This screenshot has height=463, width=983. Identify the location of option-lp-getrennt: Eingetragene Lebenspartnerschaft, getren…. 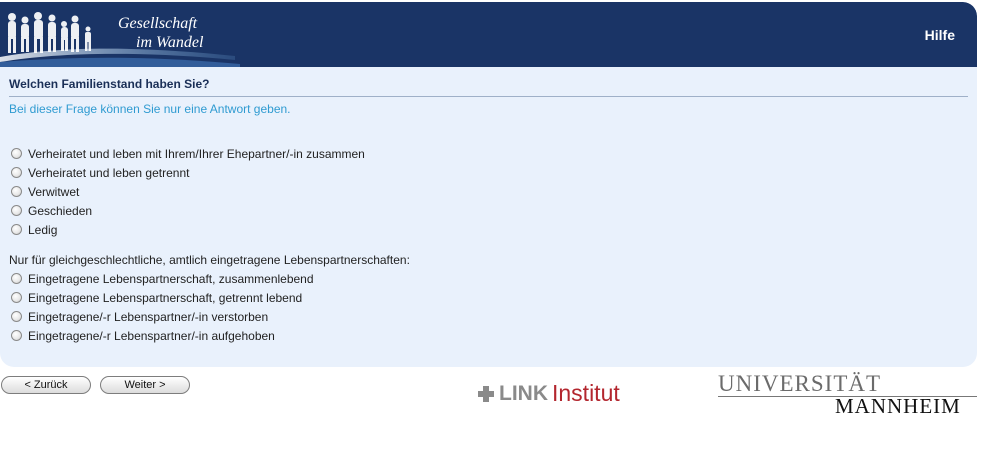
(156, 297).